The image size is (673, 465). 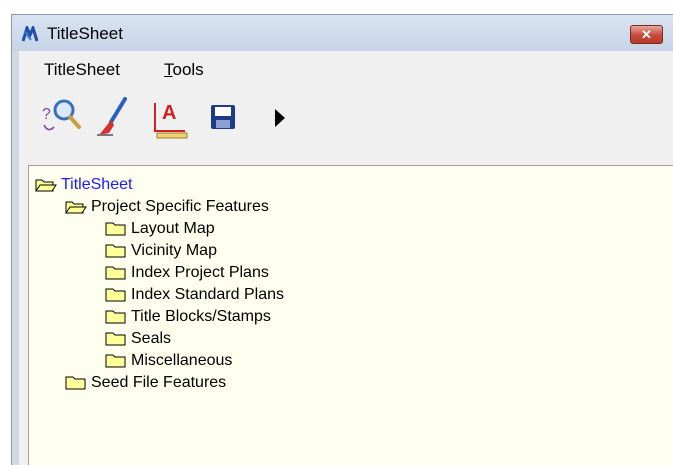 I want to click on tree-item-label: Title Blocks/Stamps, so click(x=201, y=316).